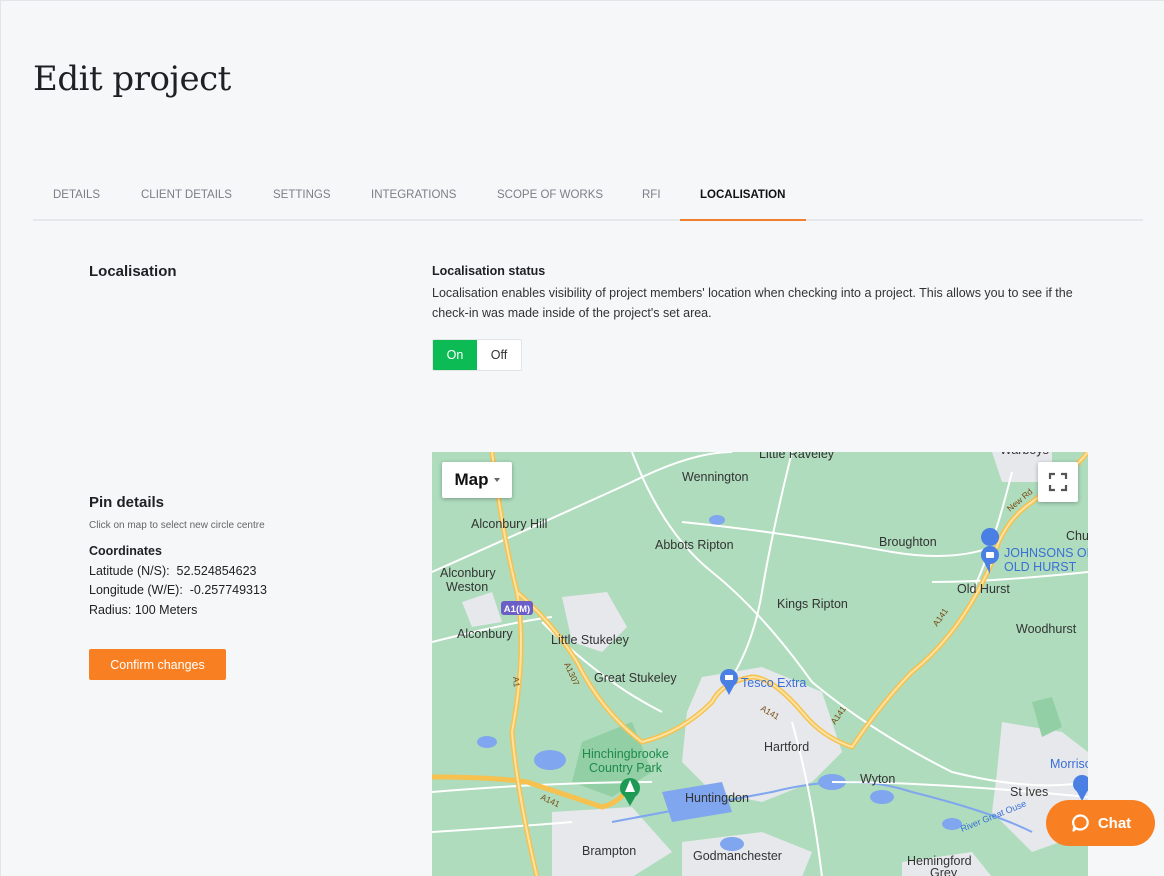  What do you see at coordinates (143, 610) in the screenshot?
I see `radius-text: Radius: 100 Meters` at bounding box center [143, 610].